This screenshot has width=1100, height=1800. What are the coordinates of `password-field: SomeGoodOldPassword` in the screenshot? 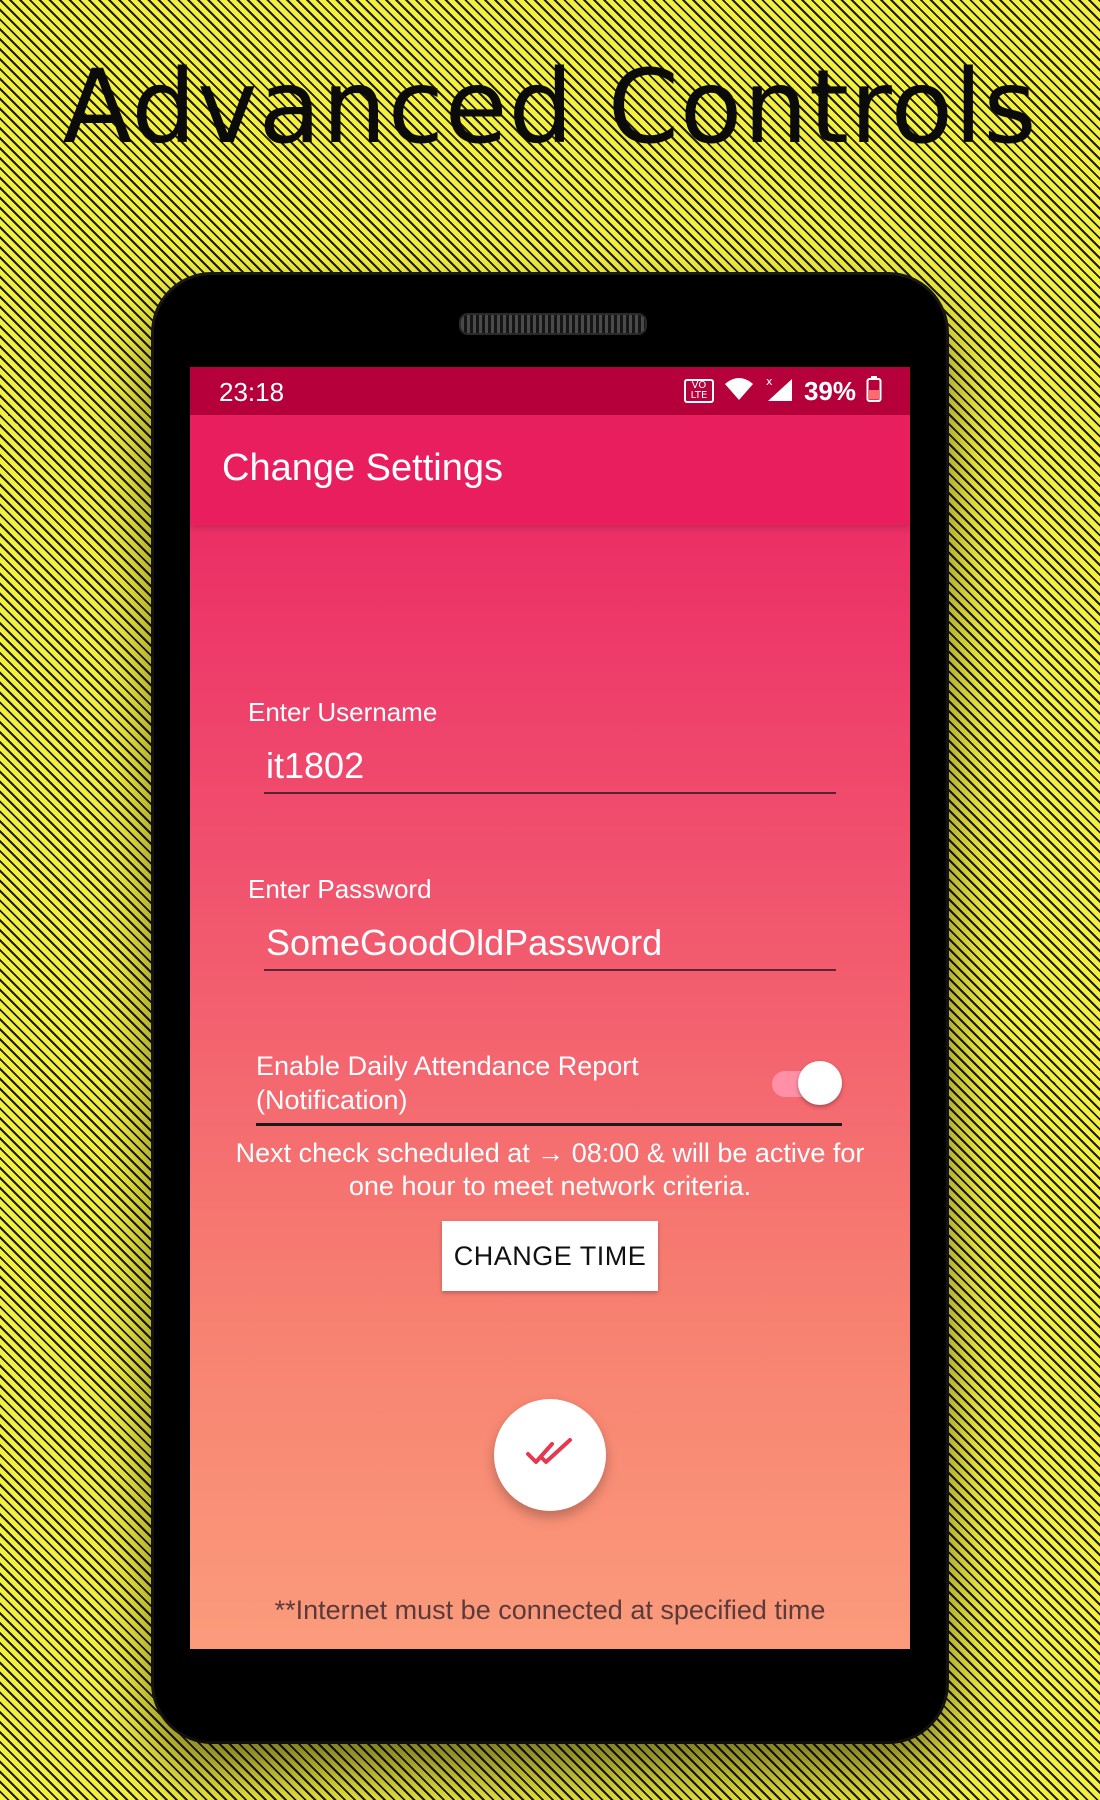 It's located at (550, 944).